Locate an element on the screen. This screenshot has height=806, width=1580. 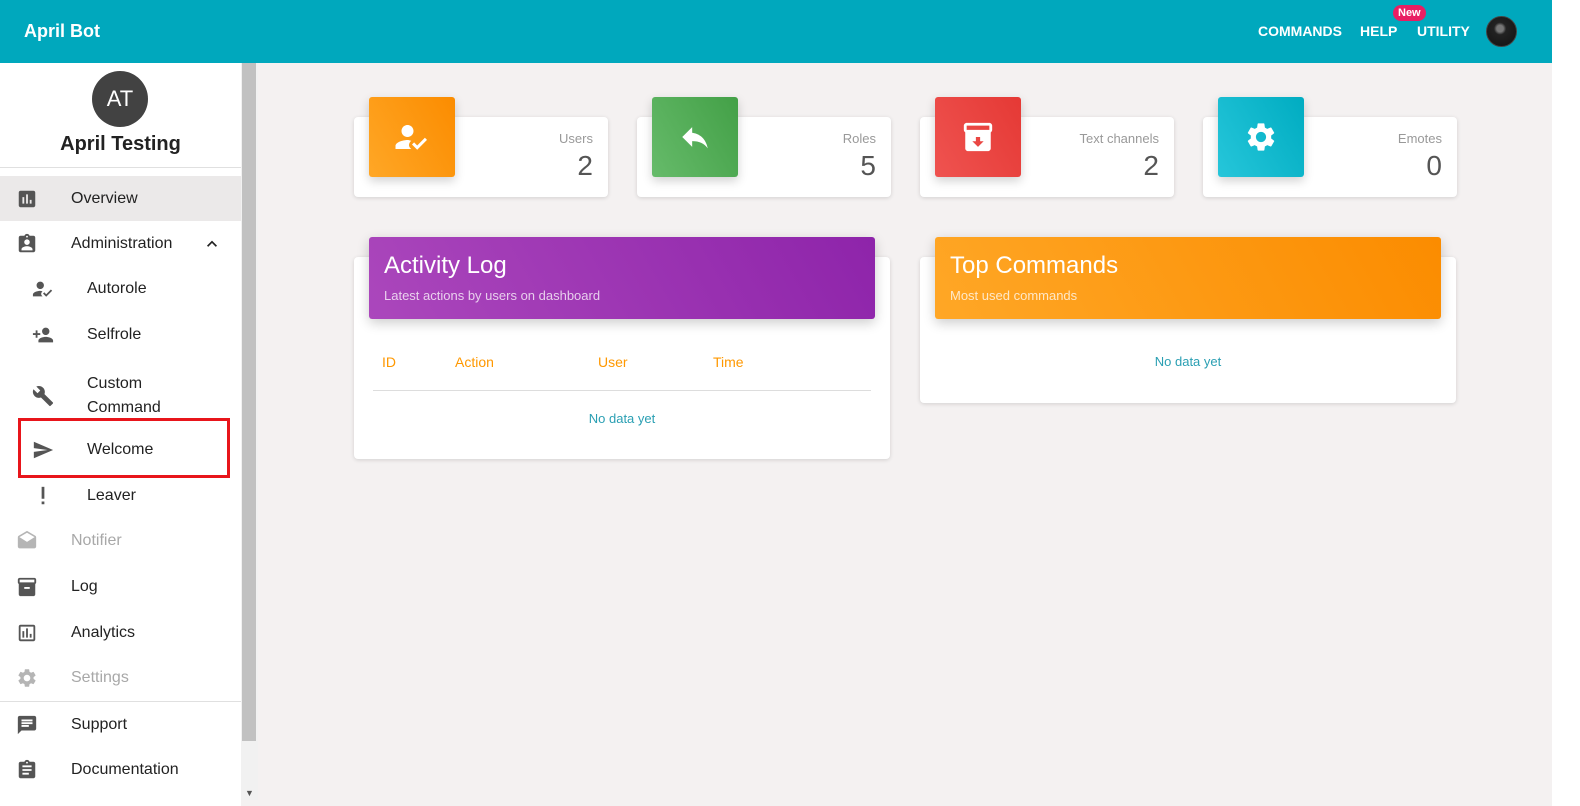
sidebar-item-leaver: Leaver is located at coordinates (120, 495).